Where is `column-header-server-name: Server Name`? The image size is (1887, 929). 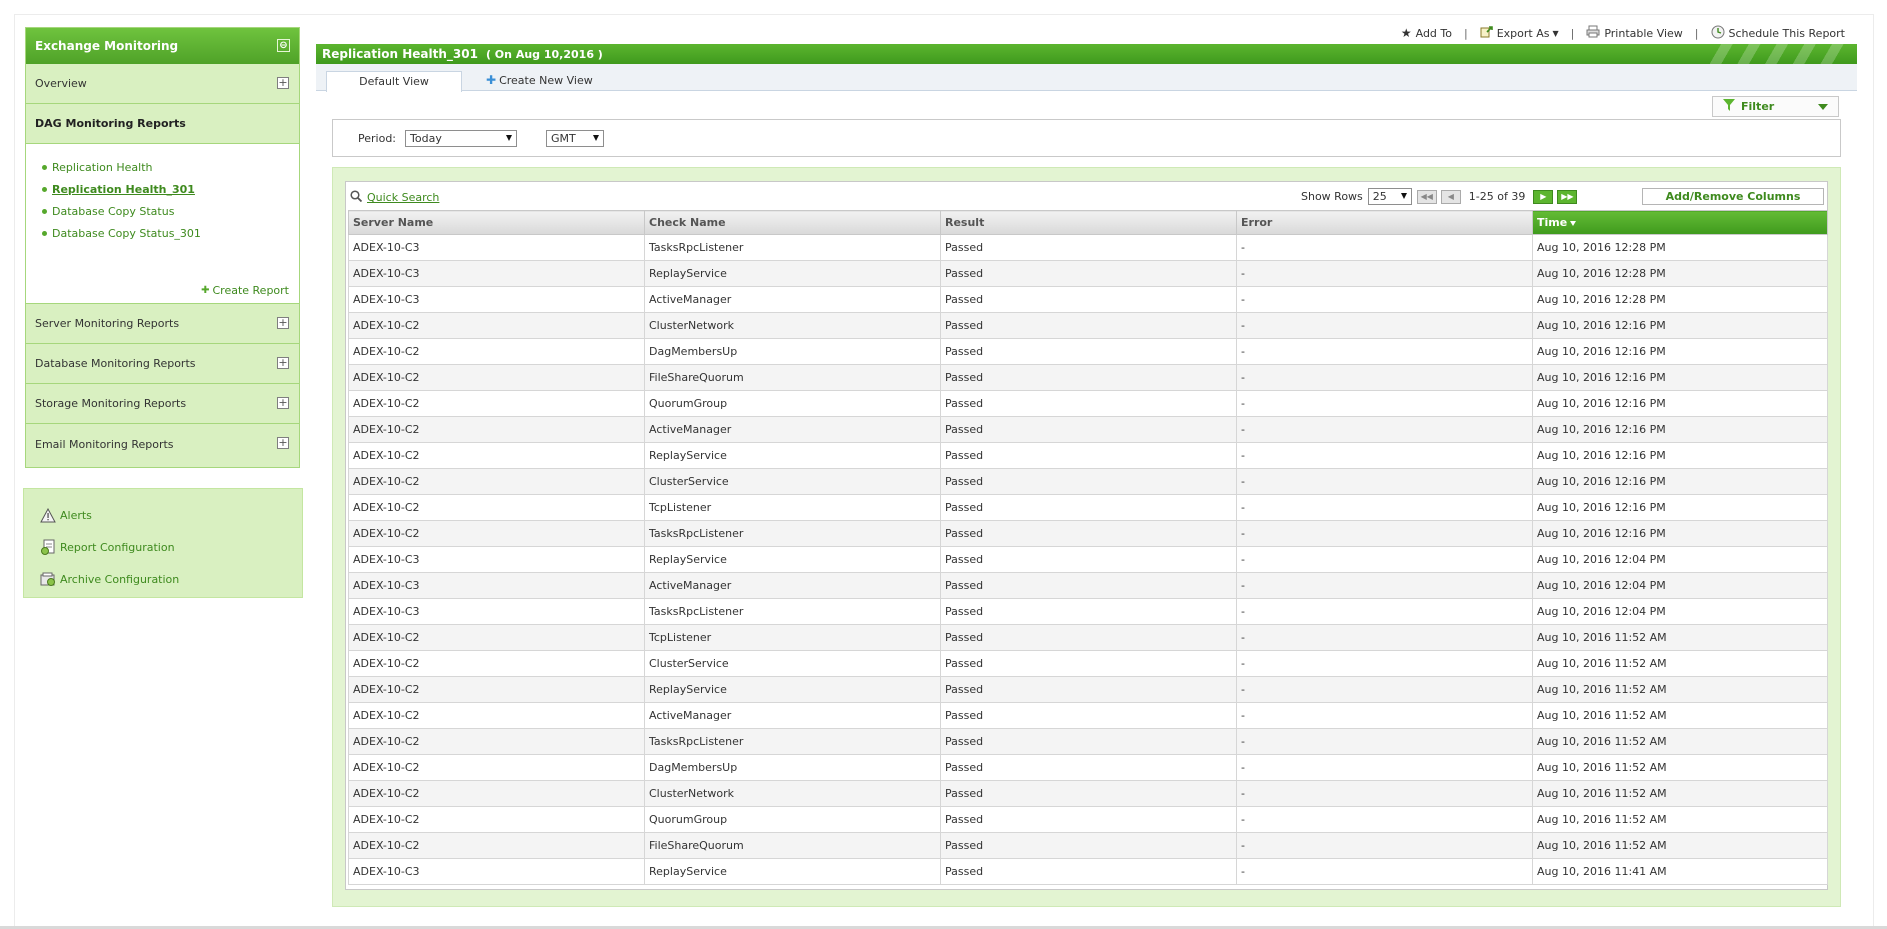 column-header-server-name: Server Name is located at coordinates (496, 222).